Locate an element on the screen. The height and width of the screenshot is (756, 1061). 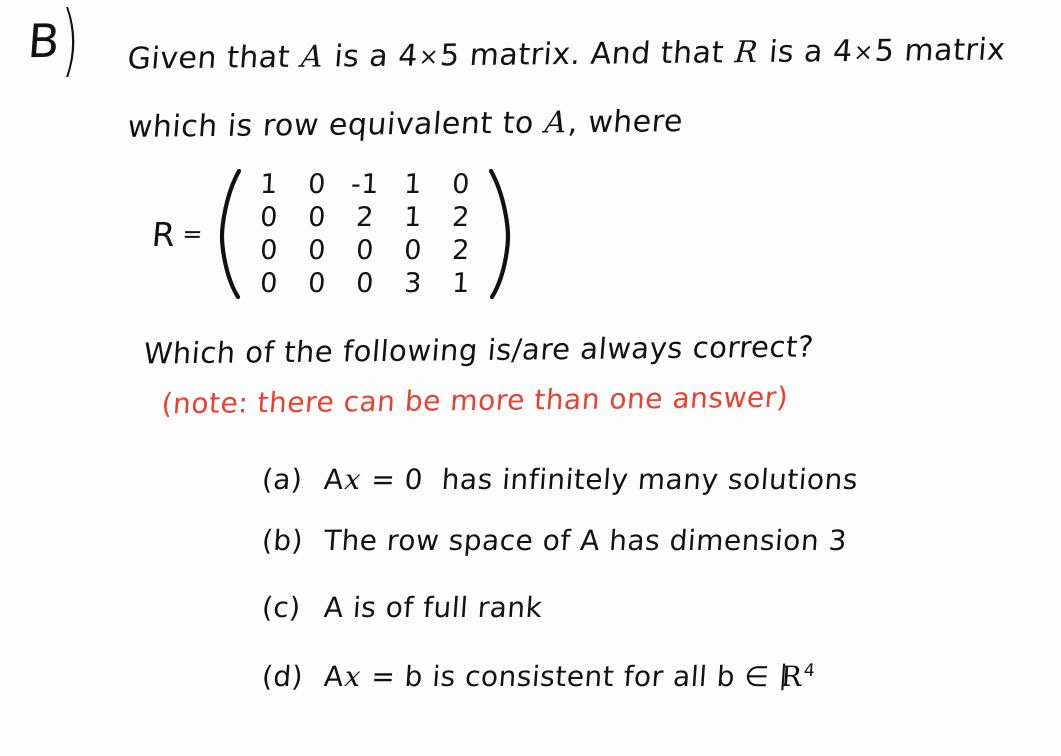
matrix-grid: 1 0 -1 1 0 0 0 2 1 2 0 0 0 0 2 0 0 0 3 1 is located at coordinates (365, 234).